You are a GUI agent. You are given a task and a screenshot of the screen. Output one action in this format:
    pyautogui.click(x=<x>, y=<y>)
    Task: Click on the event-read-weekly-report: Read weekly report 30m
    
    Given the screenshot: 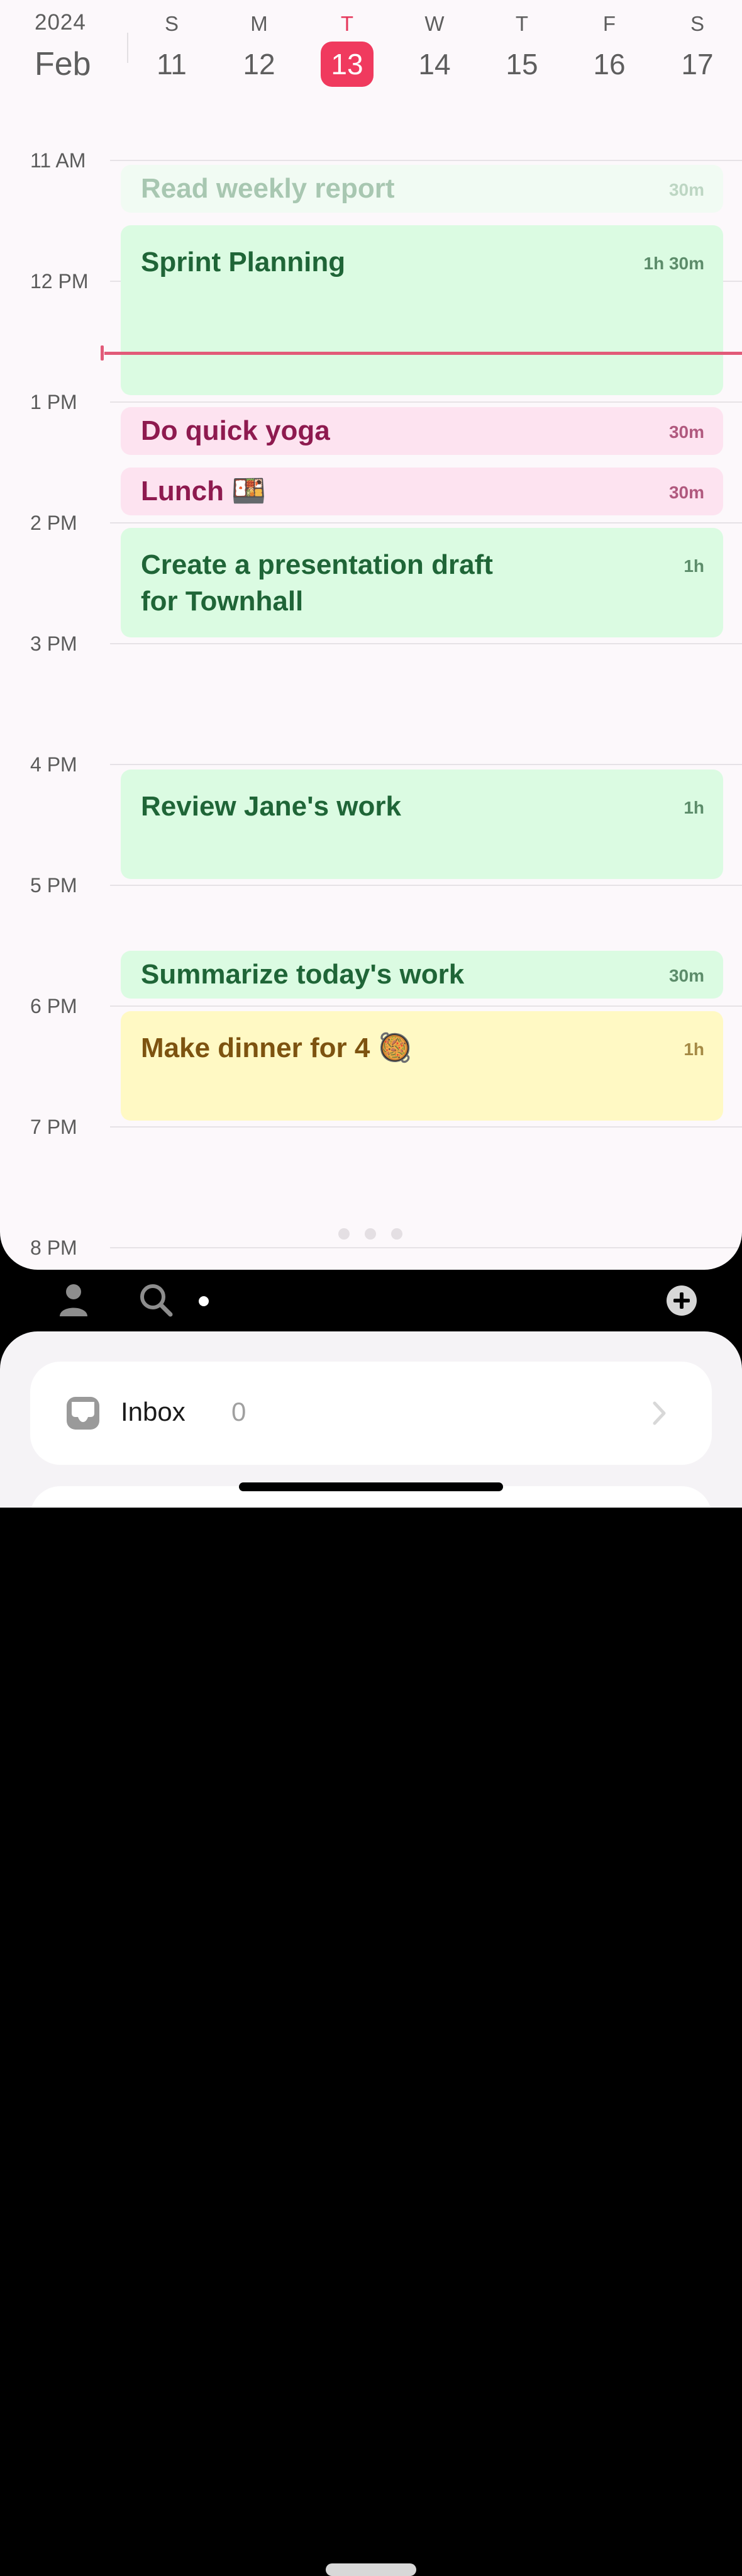 What is the action you would take?
    pyautogui.click(x=422, y=189)
    